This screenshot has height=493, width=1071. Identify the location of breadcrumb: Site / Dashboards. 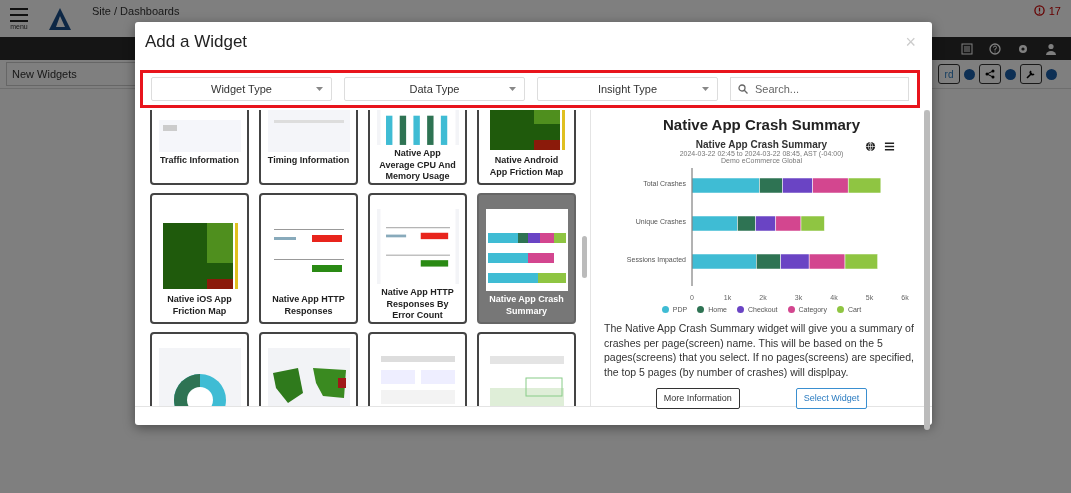
(136, 10).